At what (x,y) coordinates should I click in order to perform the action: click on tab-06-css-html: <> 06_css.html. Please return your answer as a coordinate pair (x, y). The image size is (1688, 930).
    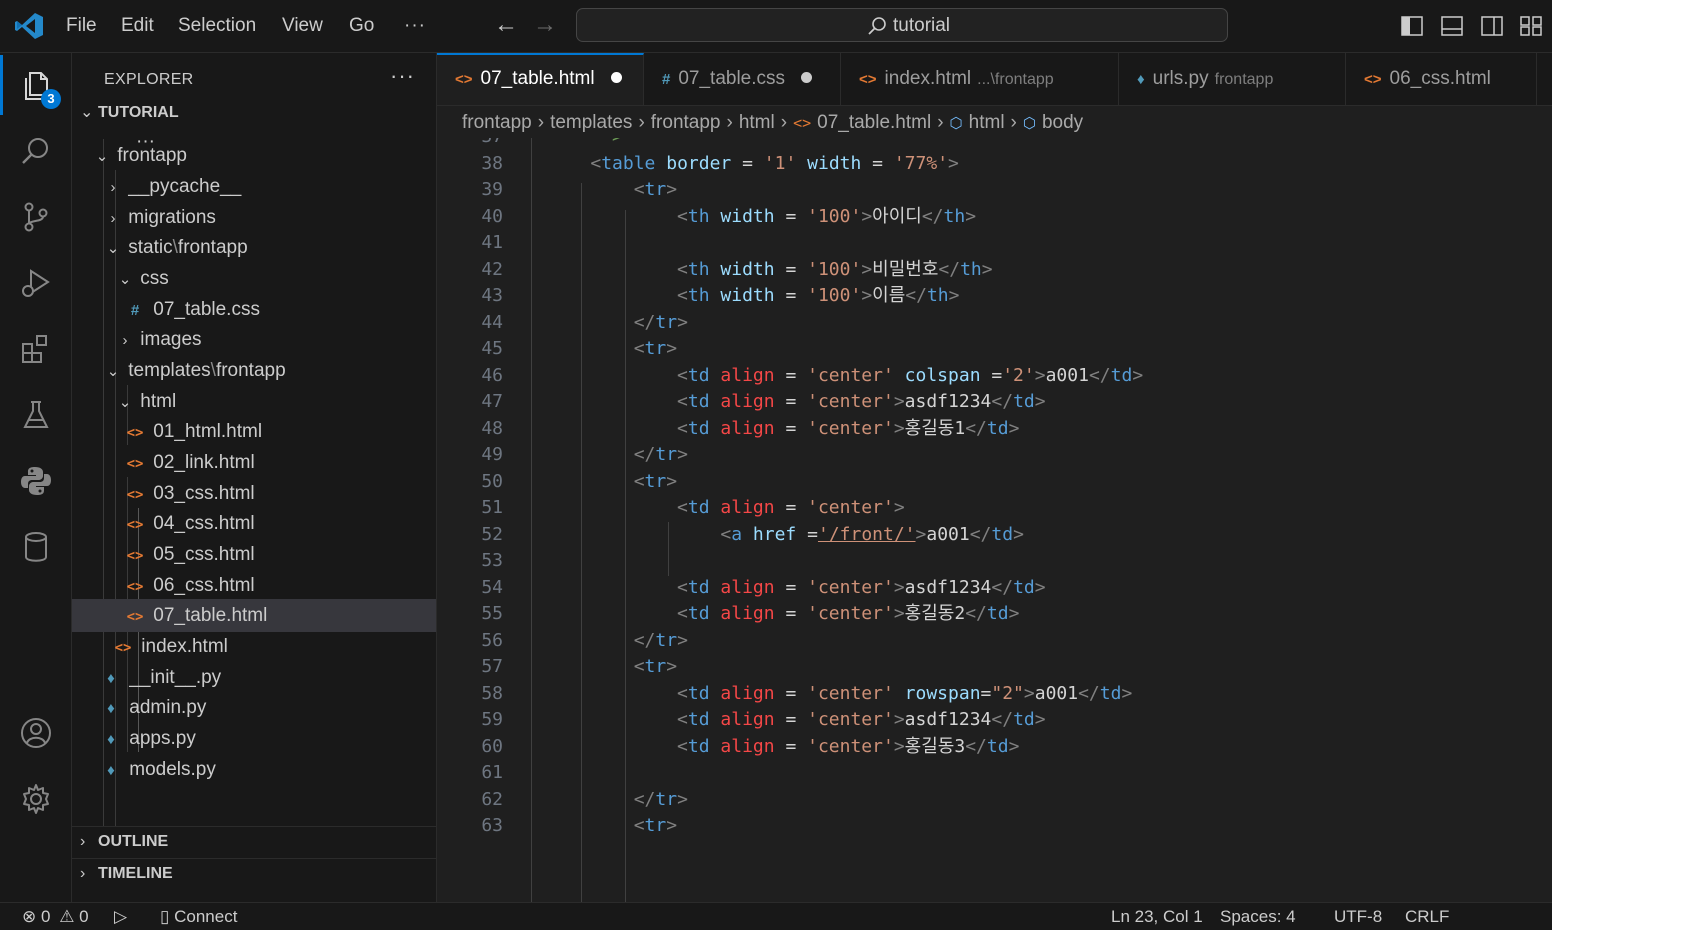
    Looking at the image, I should click on (1441, 79).